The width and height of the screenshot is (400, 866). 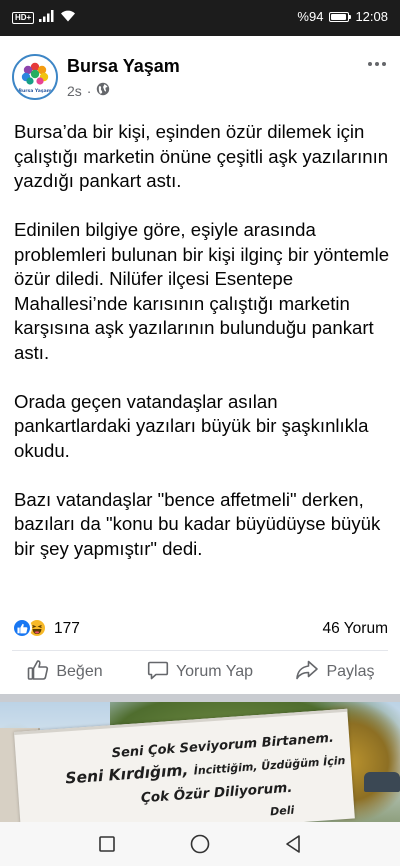 I want to click on clock: 12:08, so click(x=371, y=16).